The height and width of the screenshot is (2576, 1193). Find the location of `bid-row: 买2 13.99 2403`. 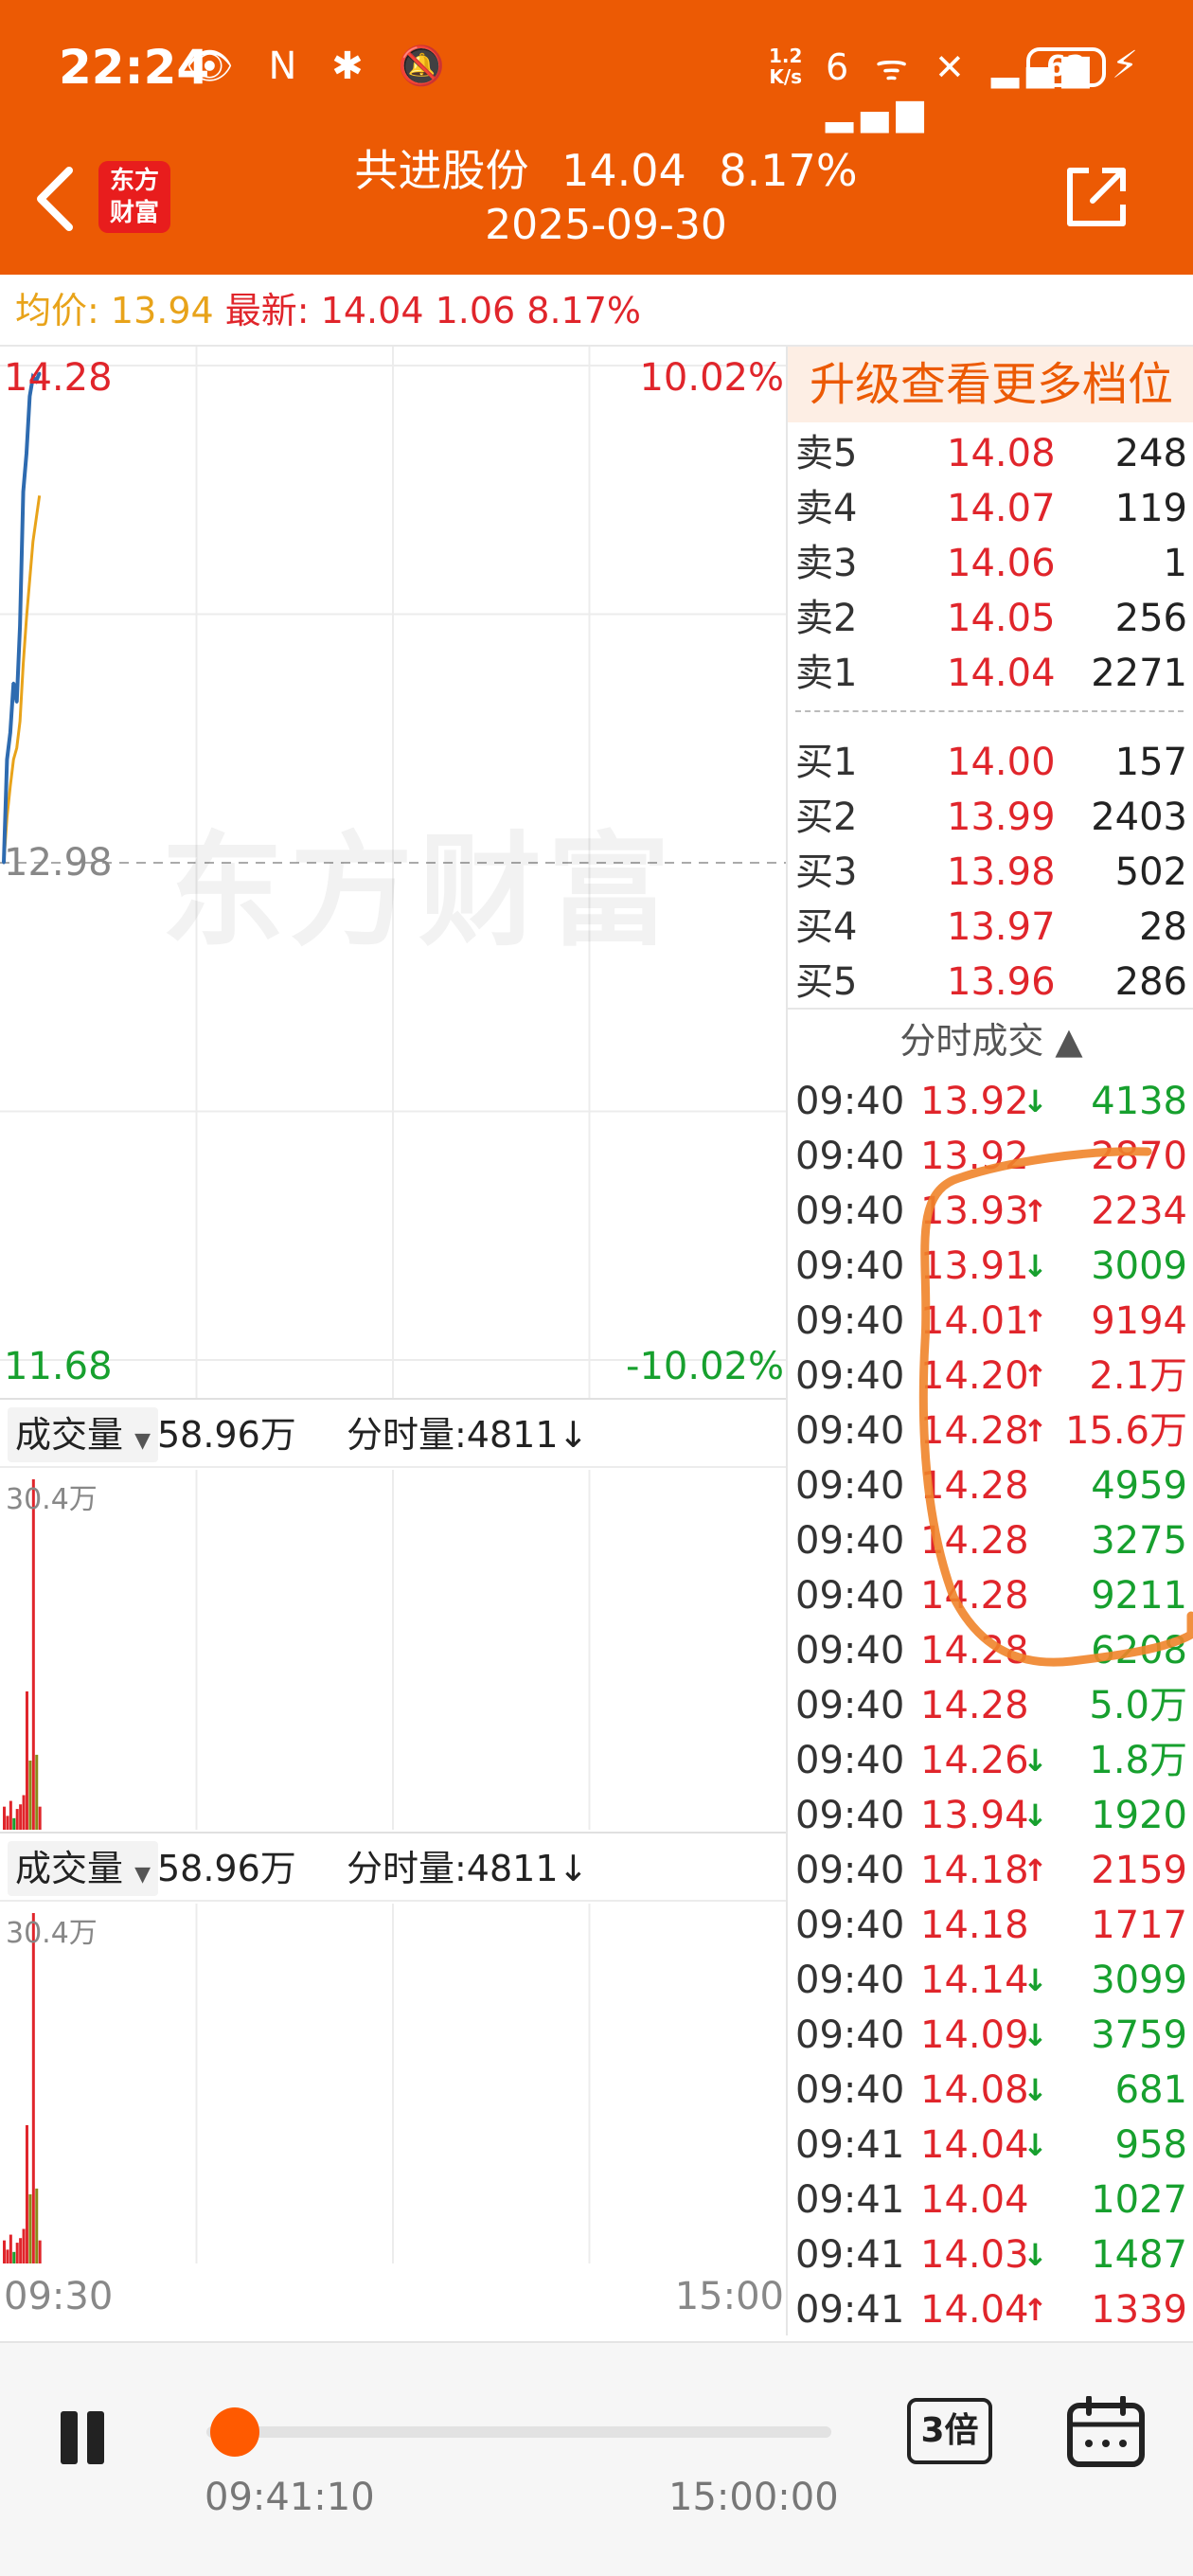

bid-row: 买2 13.99 2403 is located at coordinates (990, 817).